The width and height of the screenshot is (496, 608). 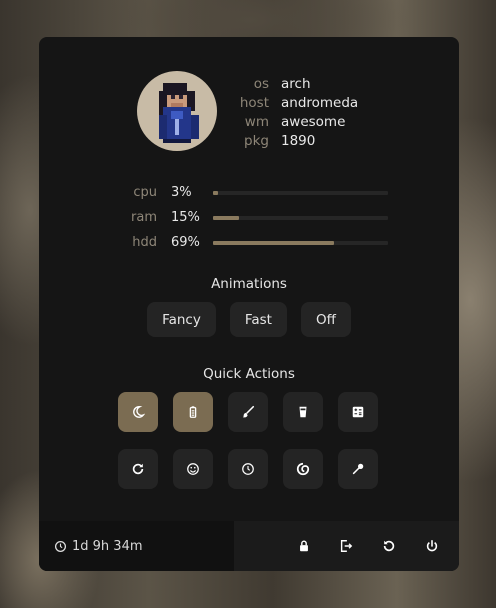 I want to click on brush-icon, so click(x=248, y=411).